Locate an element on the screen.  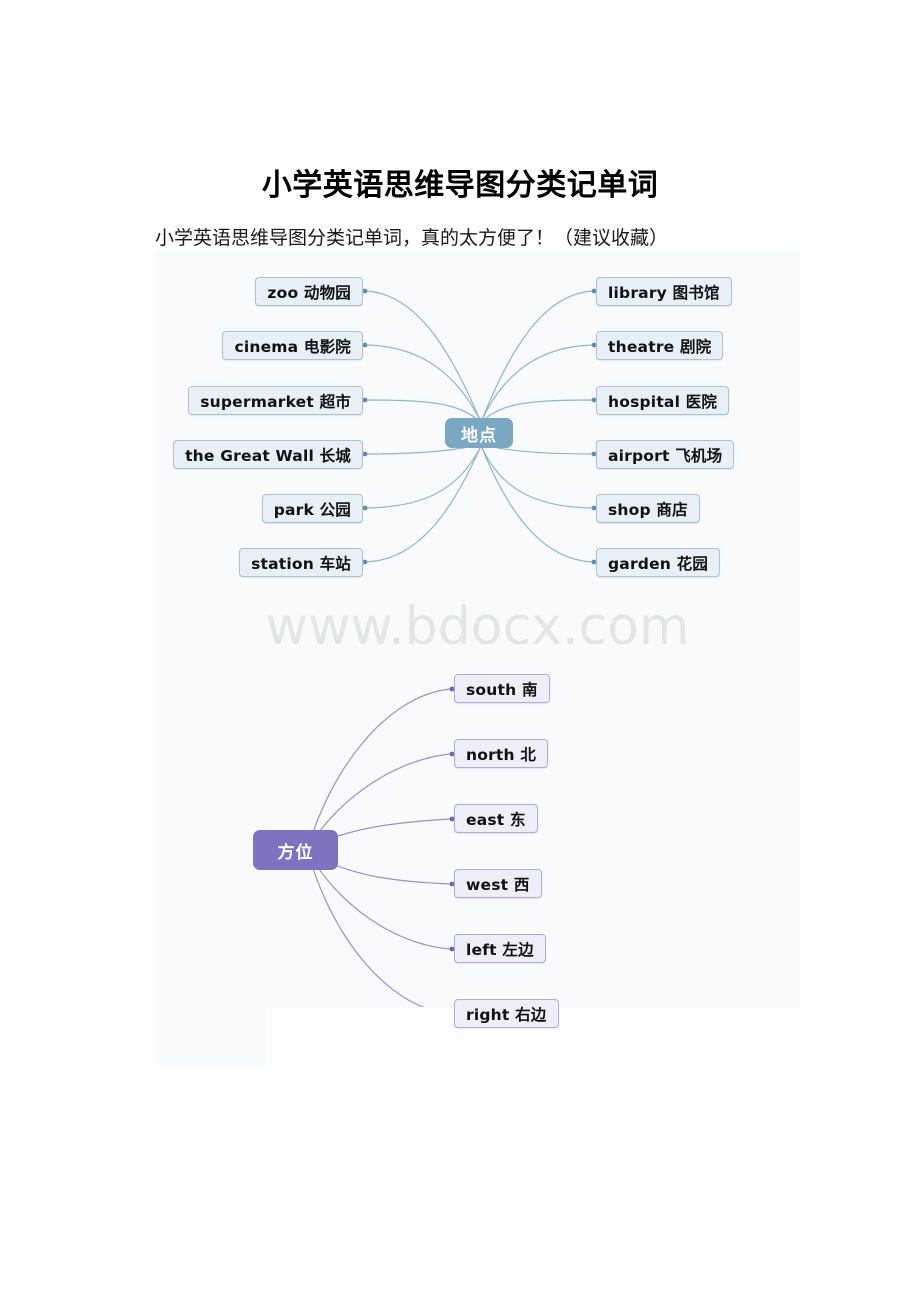
node-east: east 东 is located at coordinates (496, 818).